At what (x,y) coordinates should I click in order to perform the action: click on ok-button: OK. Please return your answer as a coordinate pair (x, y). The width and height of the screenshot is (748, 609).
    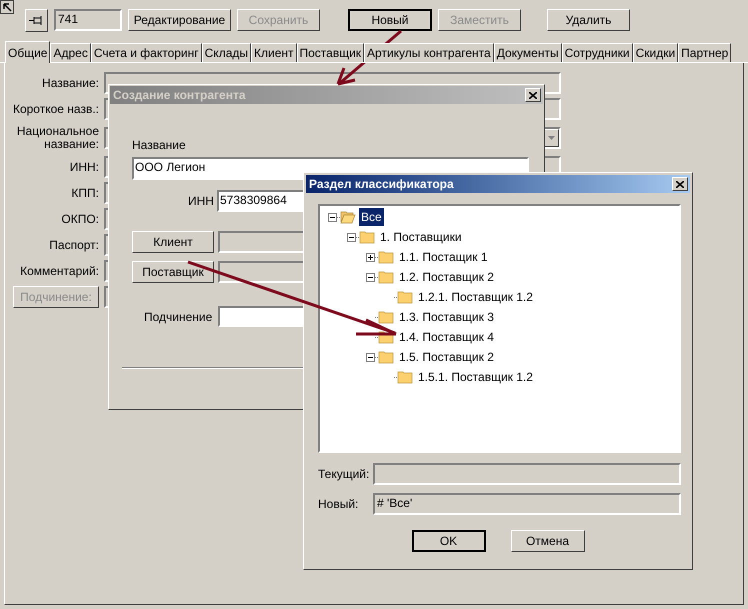
    Looking at the image, I should click on (449, 541).